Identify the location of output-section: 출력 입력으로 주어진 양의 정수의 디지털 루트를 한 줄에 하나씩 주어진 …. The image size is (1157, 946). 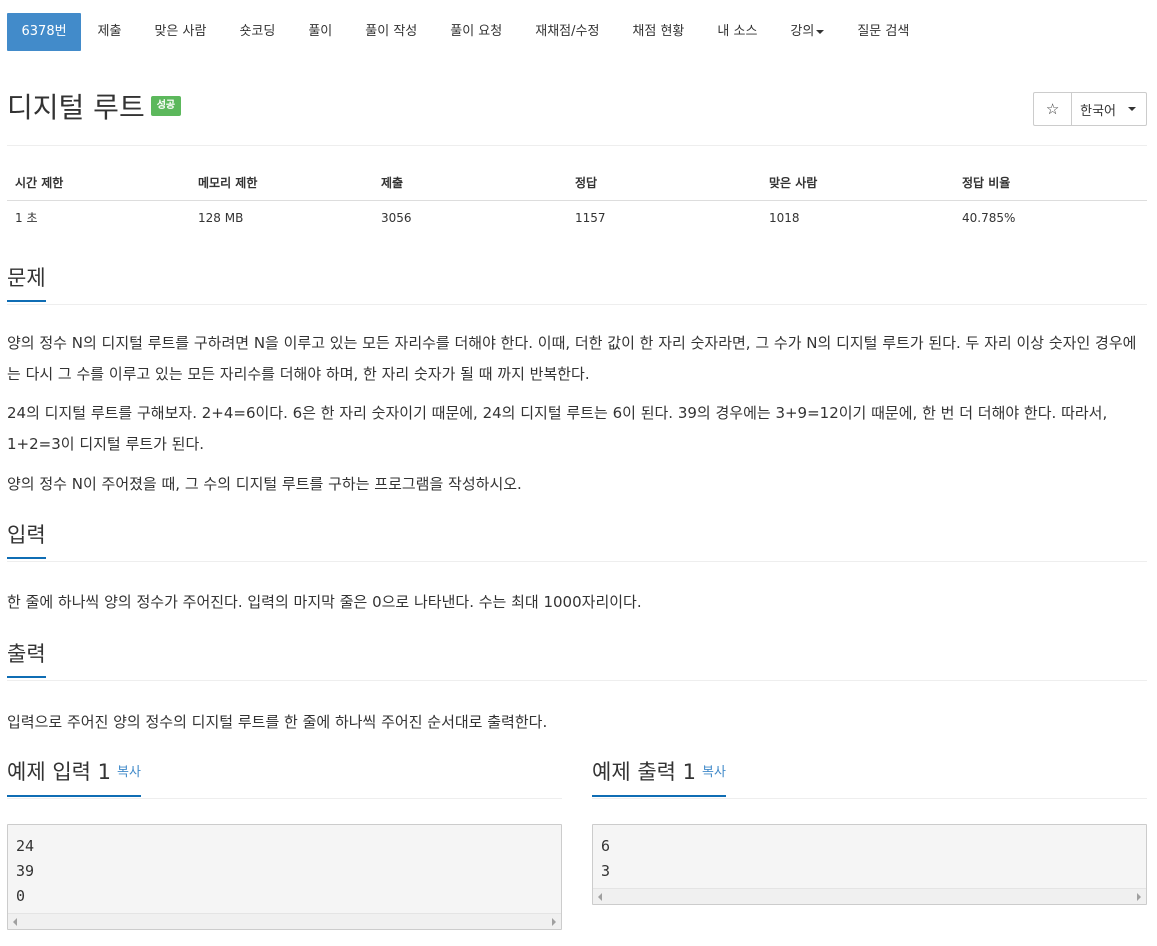
(577, 687).